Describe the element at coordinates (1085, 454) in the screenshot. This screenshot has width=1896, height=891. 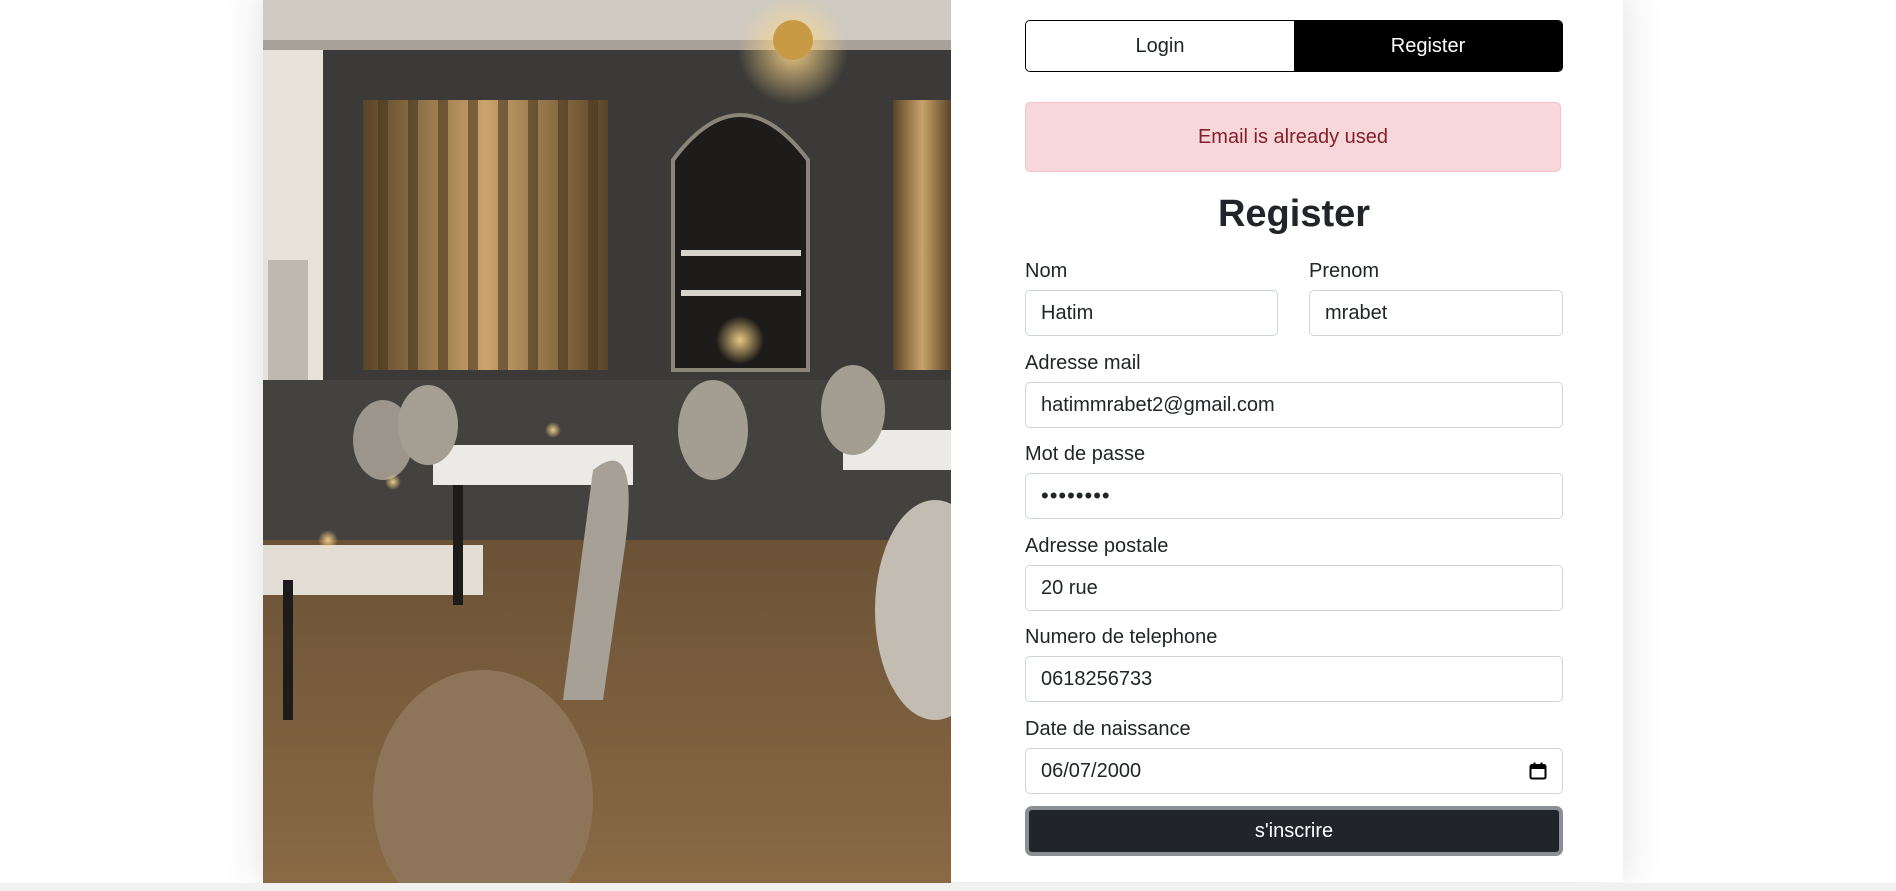
I see `password-label: Mot de passe` at that location.